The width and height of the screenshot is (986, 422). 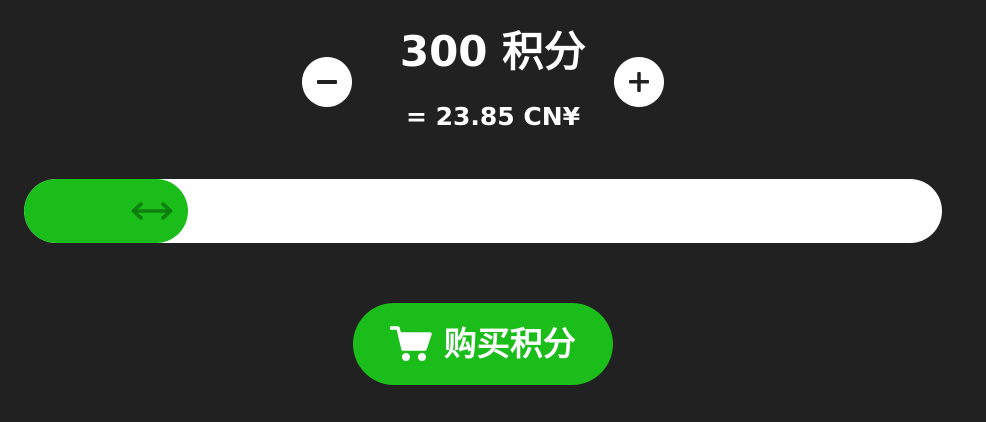 I want to click on slider-fill, so click(x=106, y=211).